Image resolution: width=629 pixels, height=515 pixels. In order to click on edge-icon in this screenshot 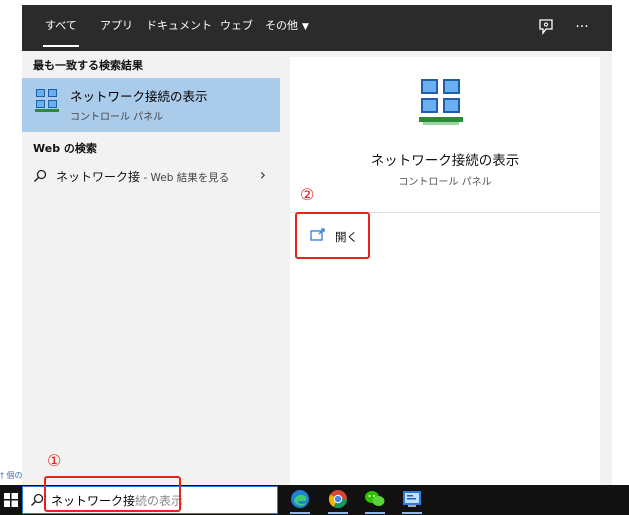, I will do `click(300, 499)`.